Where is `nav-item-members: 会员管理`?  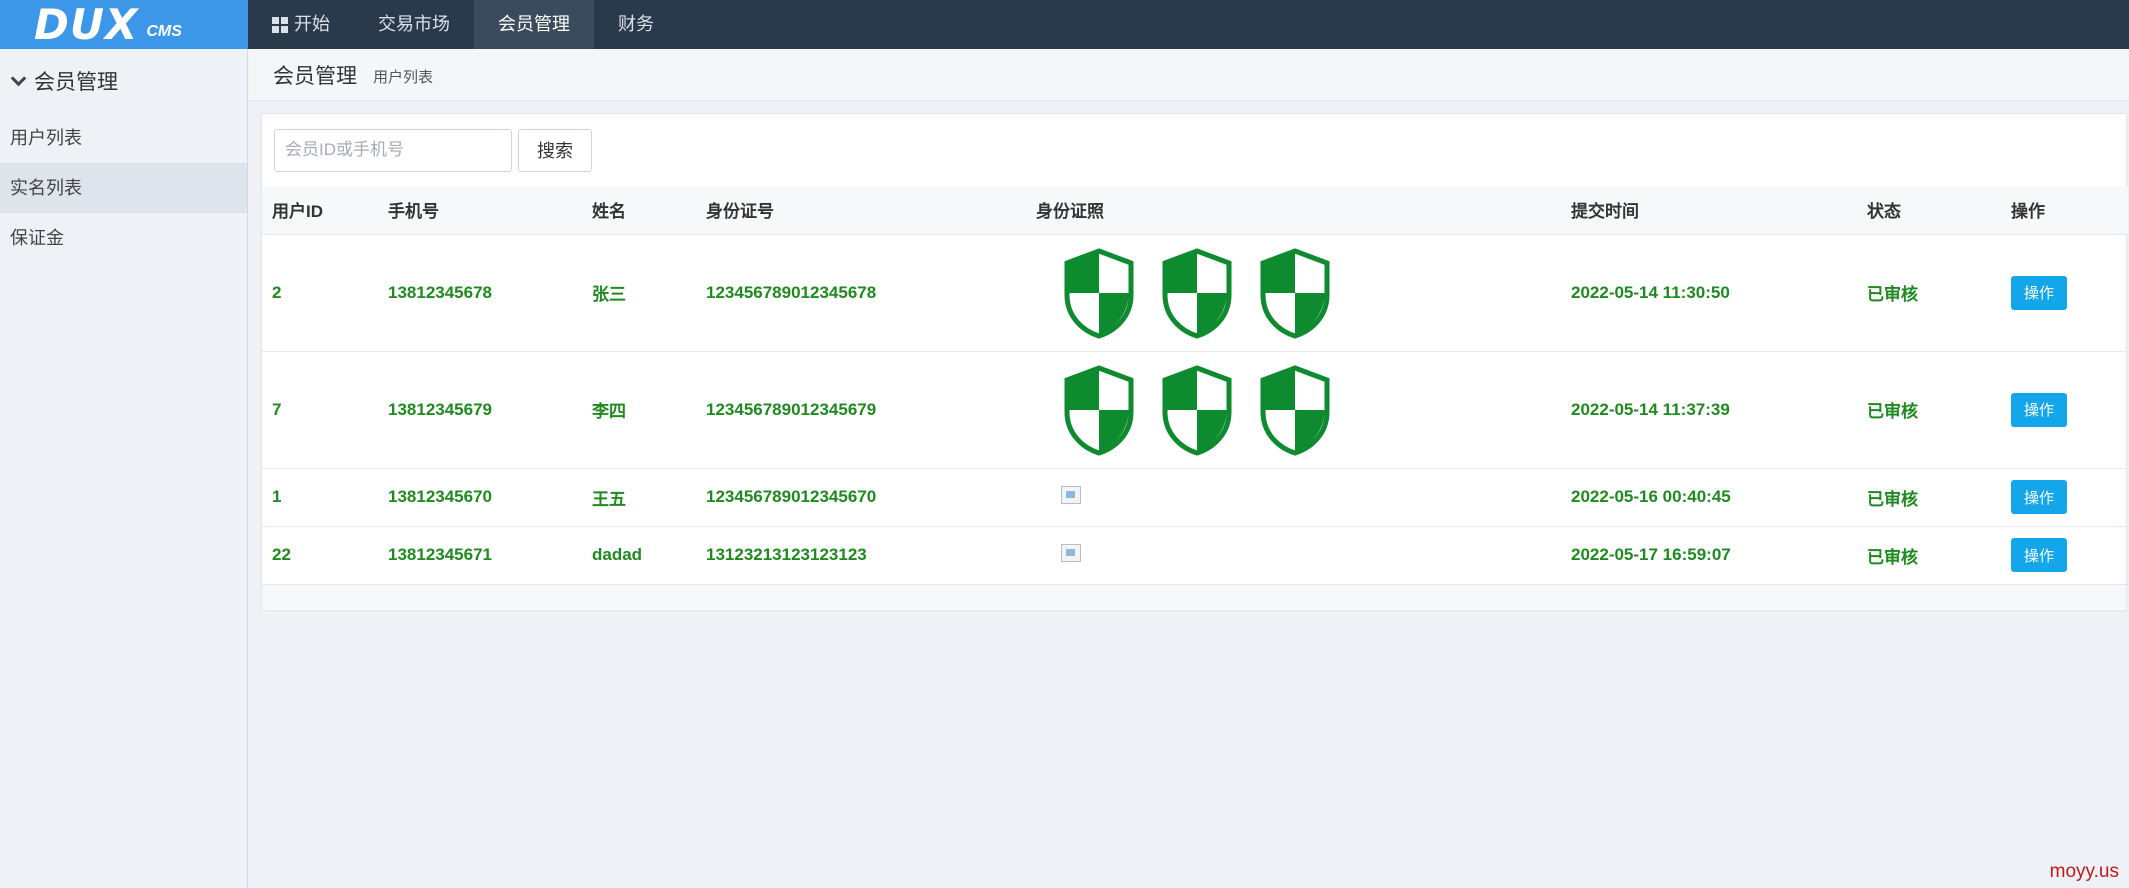
nav-item-members: 会员管理 is located at coordinates (534, 24).